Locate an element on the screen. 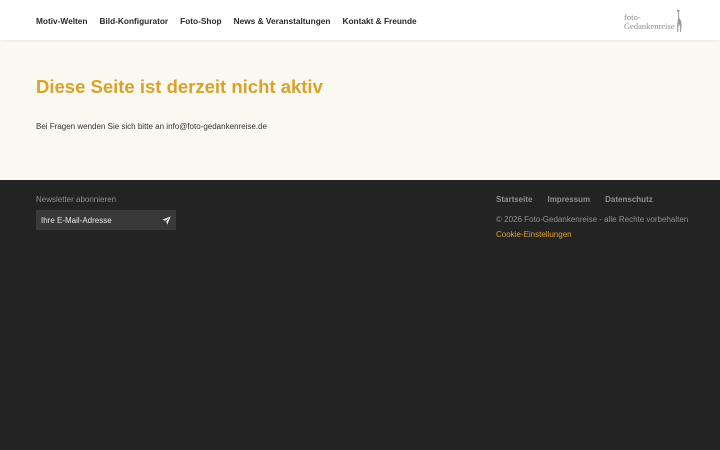 This screenshot has height=450, width=720. nav-item-bild-konfigurator: Bild-Konfigurator is located at coordinates (133, 20).